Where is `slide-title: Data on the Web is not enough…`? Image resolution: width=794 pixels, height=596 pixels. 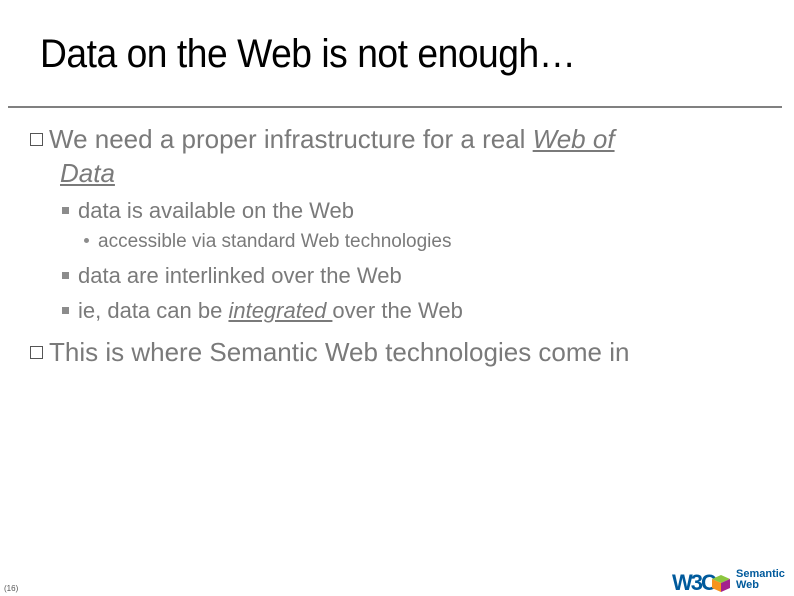
slide-title: Data on the Web is not enough… is located at coordinates (308, 54).